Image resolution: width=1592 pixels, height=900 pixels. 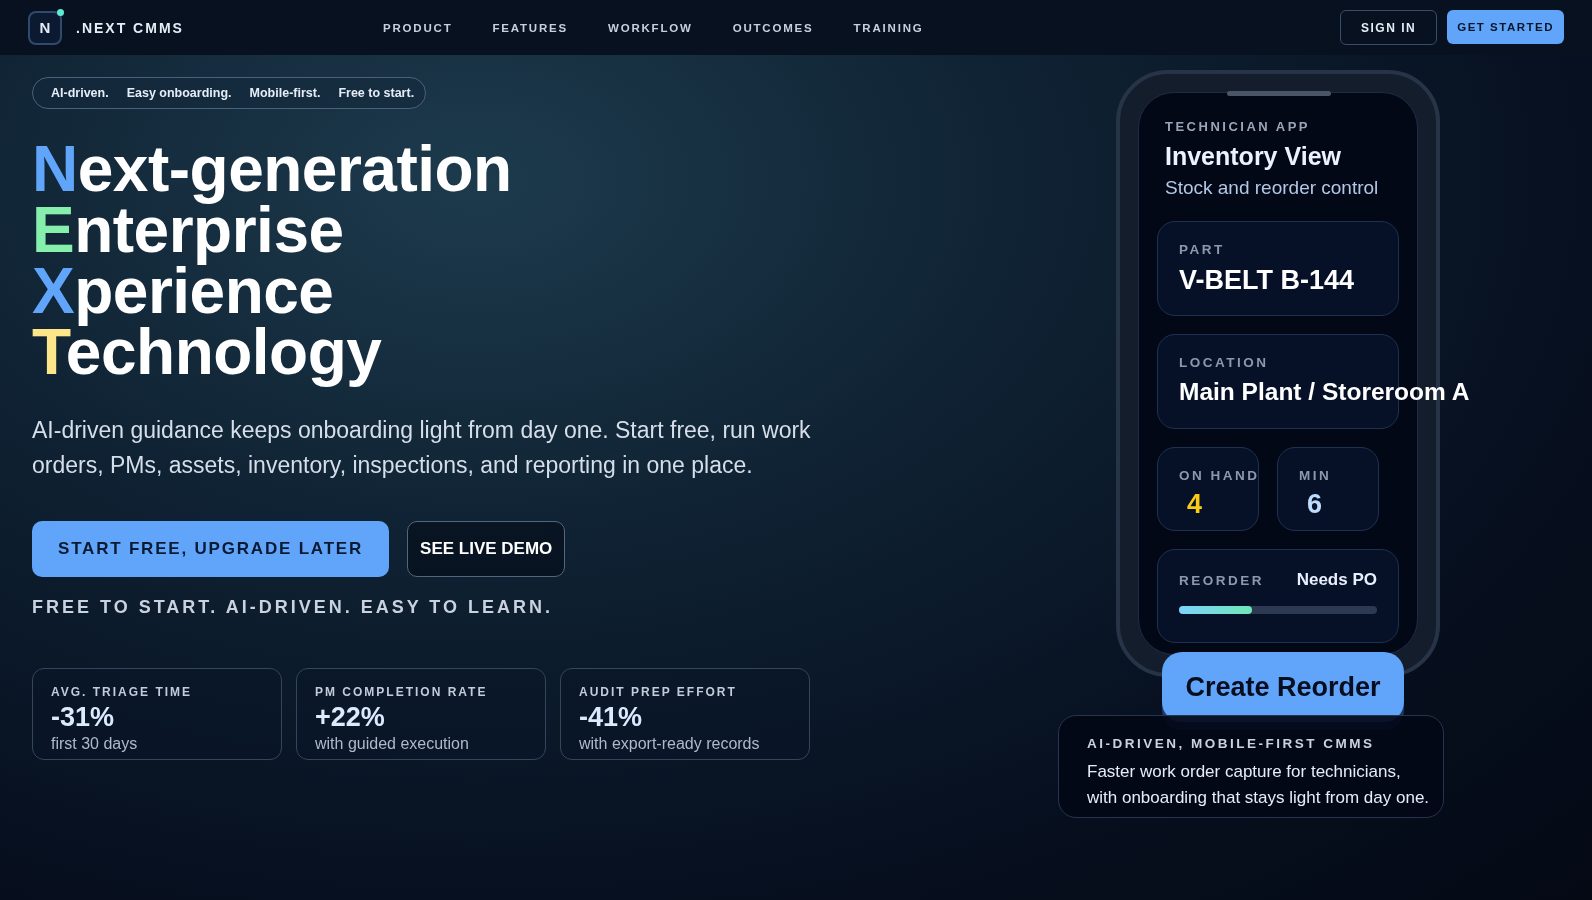 I want to click on stat-label: AUDIT PREP EFFORT, so click(x=658, y=692).